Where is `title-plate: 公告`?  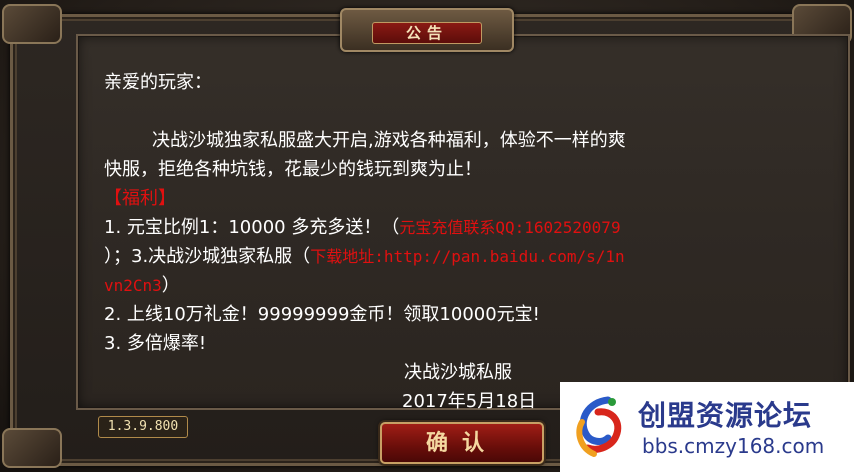
title-plate: 公告 is located at coordinates (427, 30).